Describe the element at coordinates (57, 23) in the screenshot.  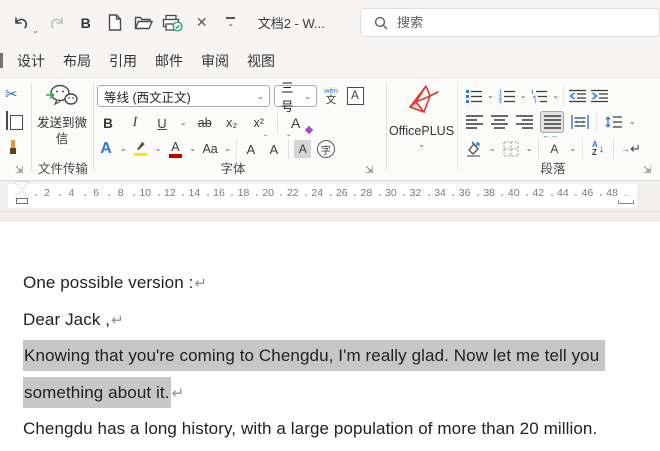
I see `redo-icon` at that location.